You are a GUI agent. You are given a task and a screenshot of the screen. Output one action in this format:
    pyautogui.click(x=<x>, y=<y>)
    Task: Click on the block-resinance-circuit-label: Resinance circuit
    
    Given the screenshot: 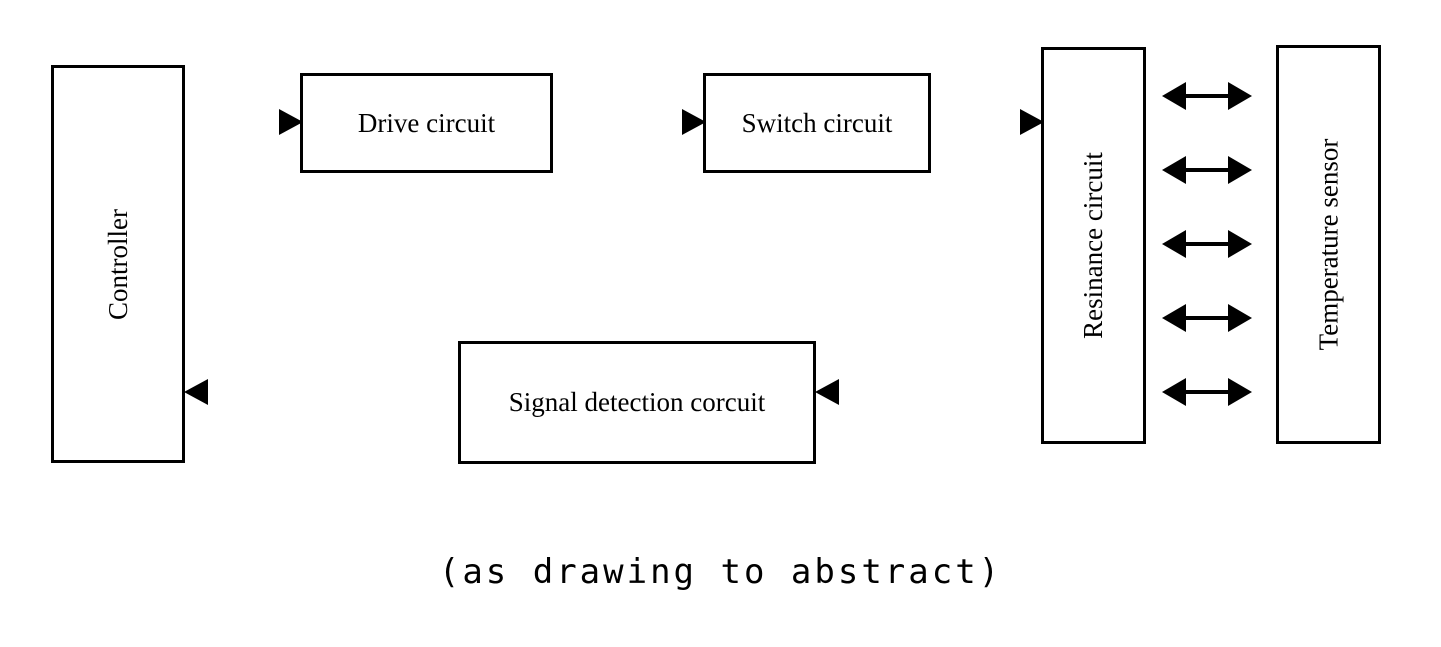 What is the action you would take?
    pyautogui.click(x=1093, y=245)
    